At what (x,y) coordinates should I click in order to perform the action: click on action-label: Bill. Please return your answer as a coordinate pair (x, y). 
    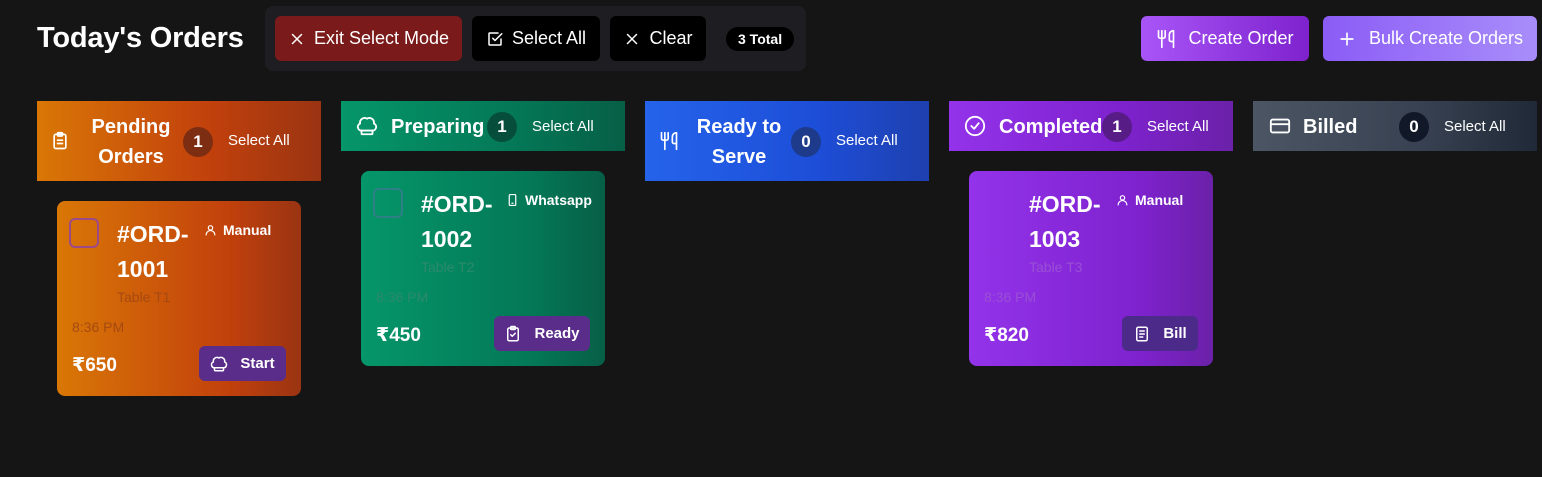
    Looking at the image, I should click on (1175, 333).